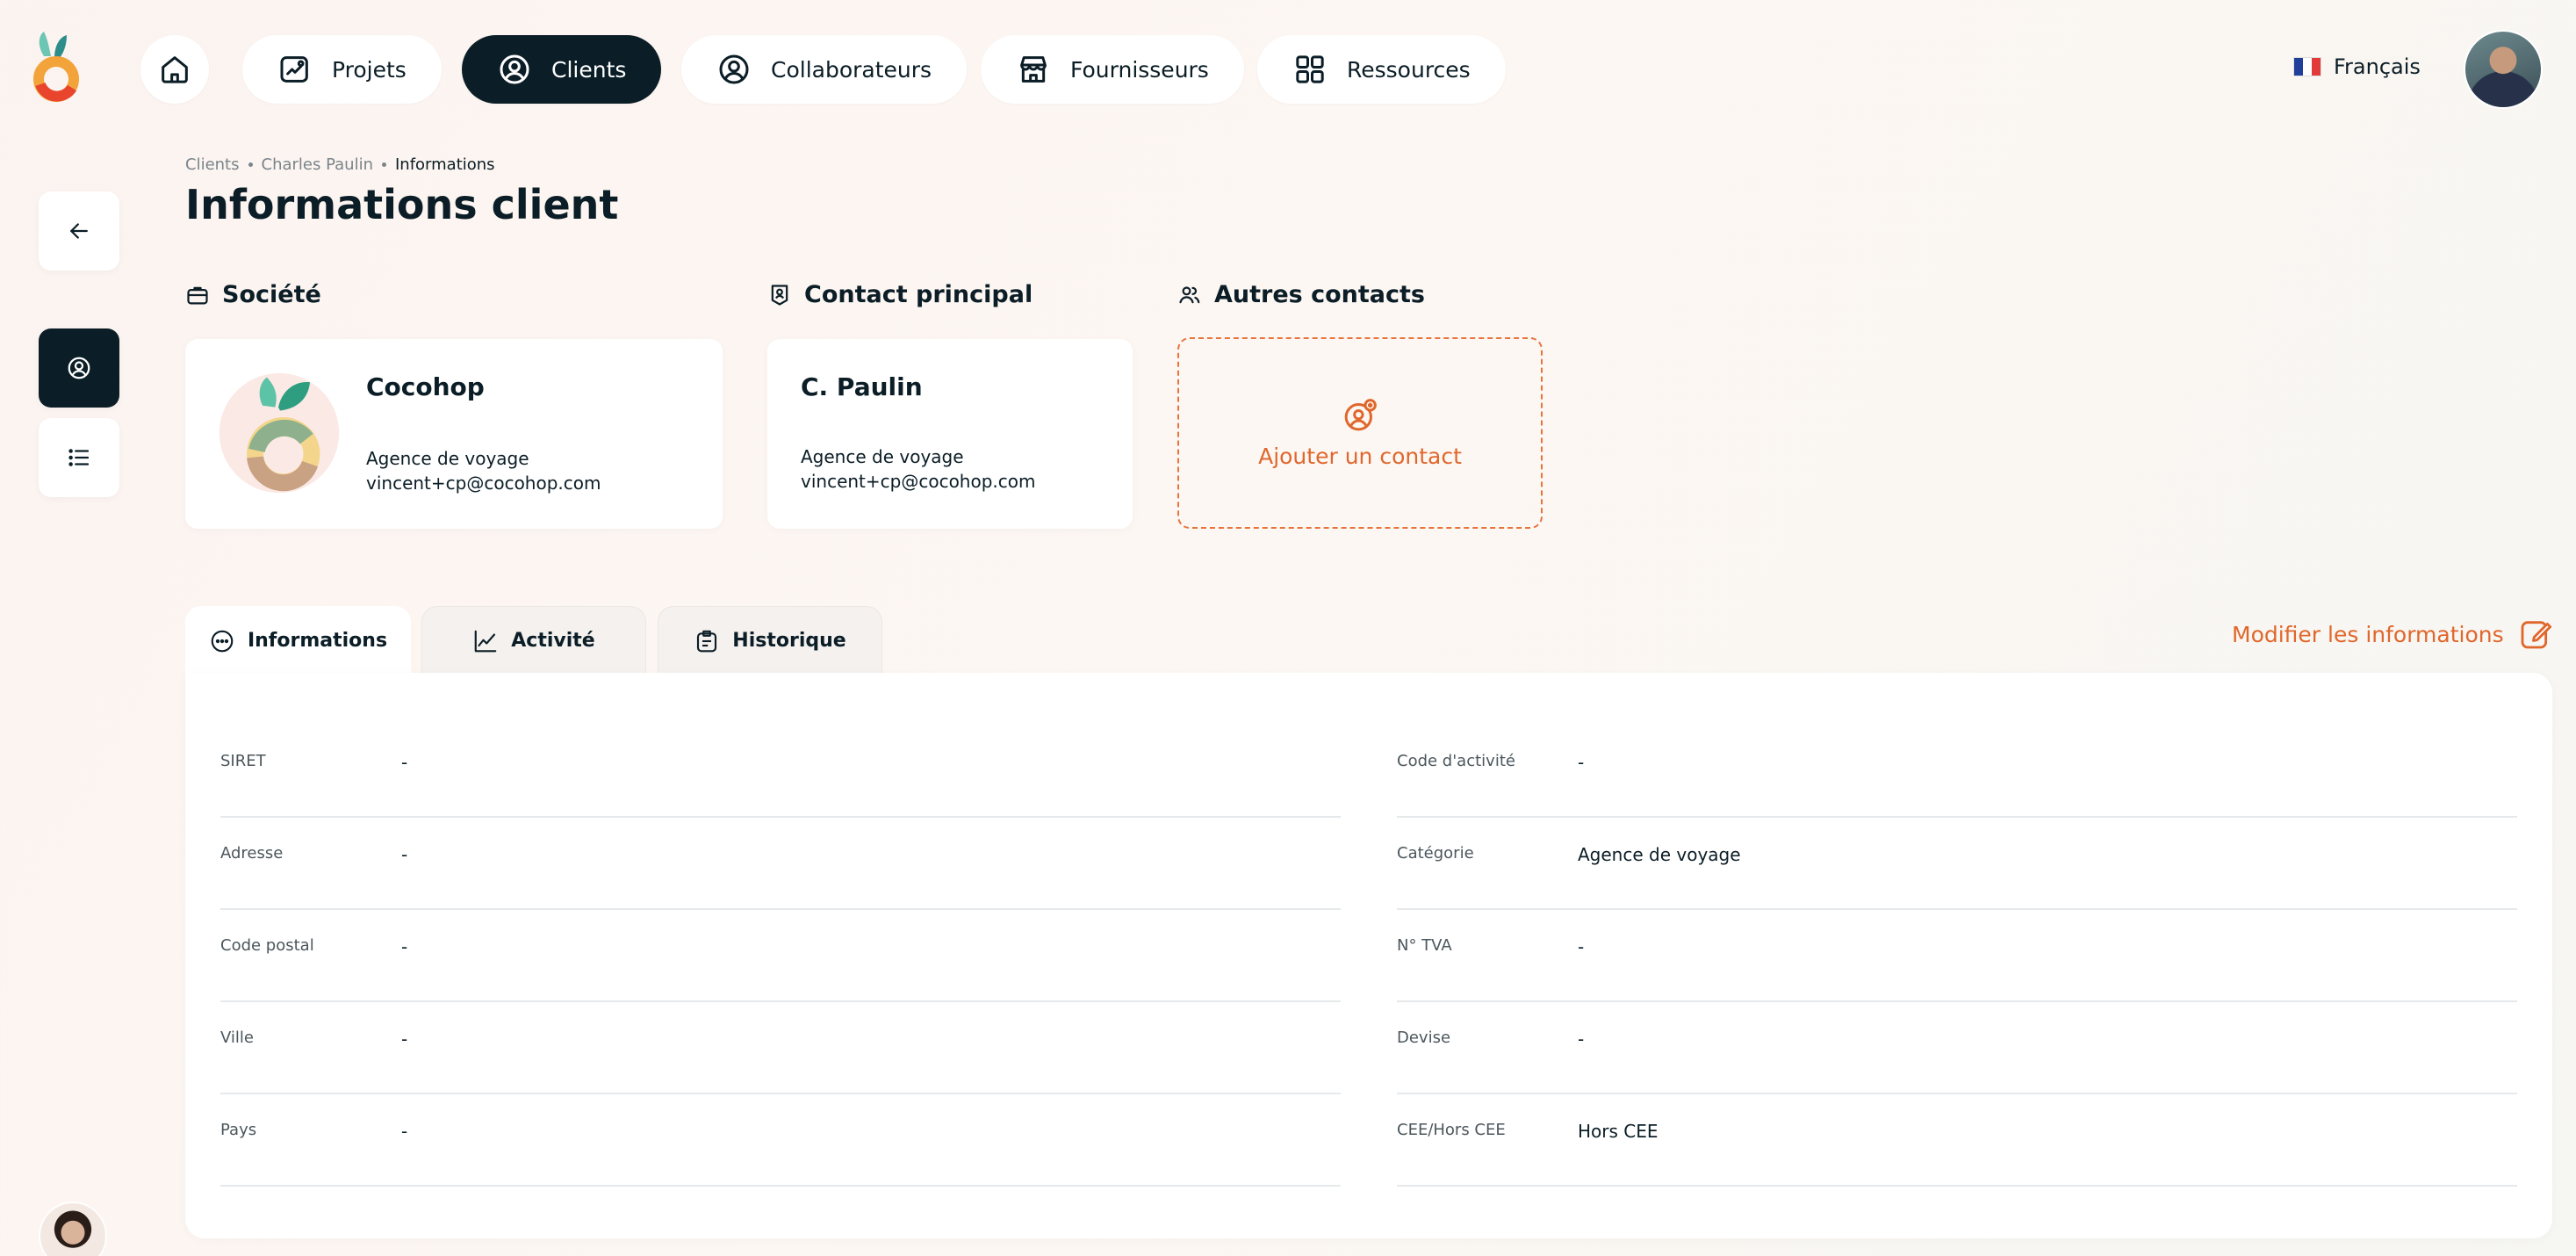  I want to click on app-logo, so click(58, 69).